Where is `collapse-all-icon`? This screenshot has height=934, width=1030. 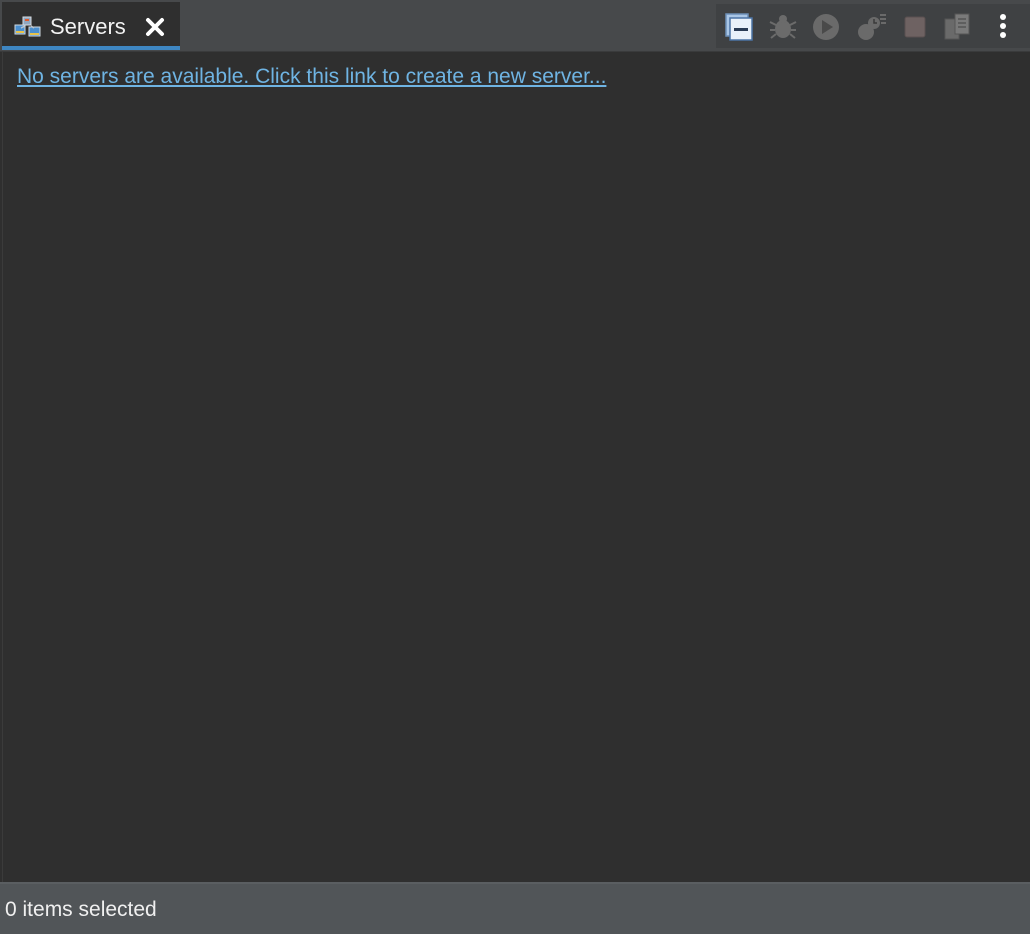 collapse-all-icon is located at coordinates (739, 27).